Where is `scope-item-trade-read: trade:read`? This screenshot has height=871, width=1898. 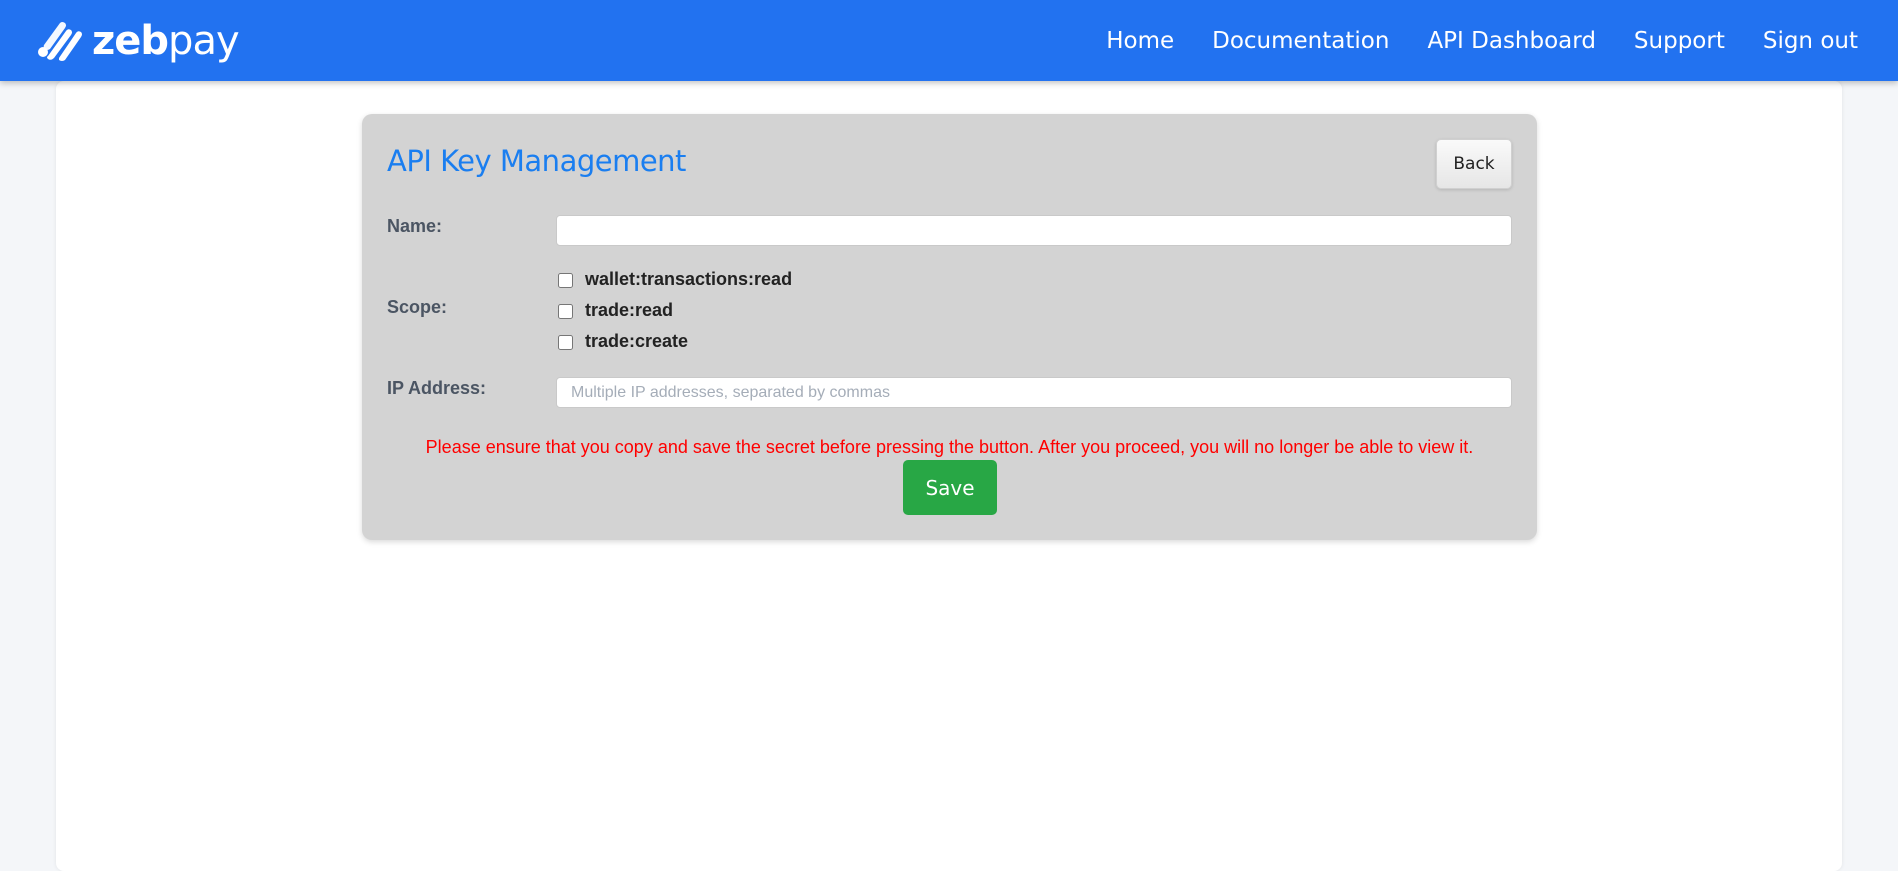 scope-item-trade-read: trade:read is located at coordinates (674, 310).